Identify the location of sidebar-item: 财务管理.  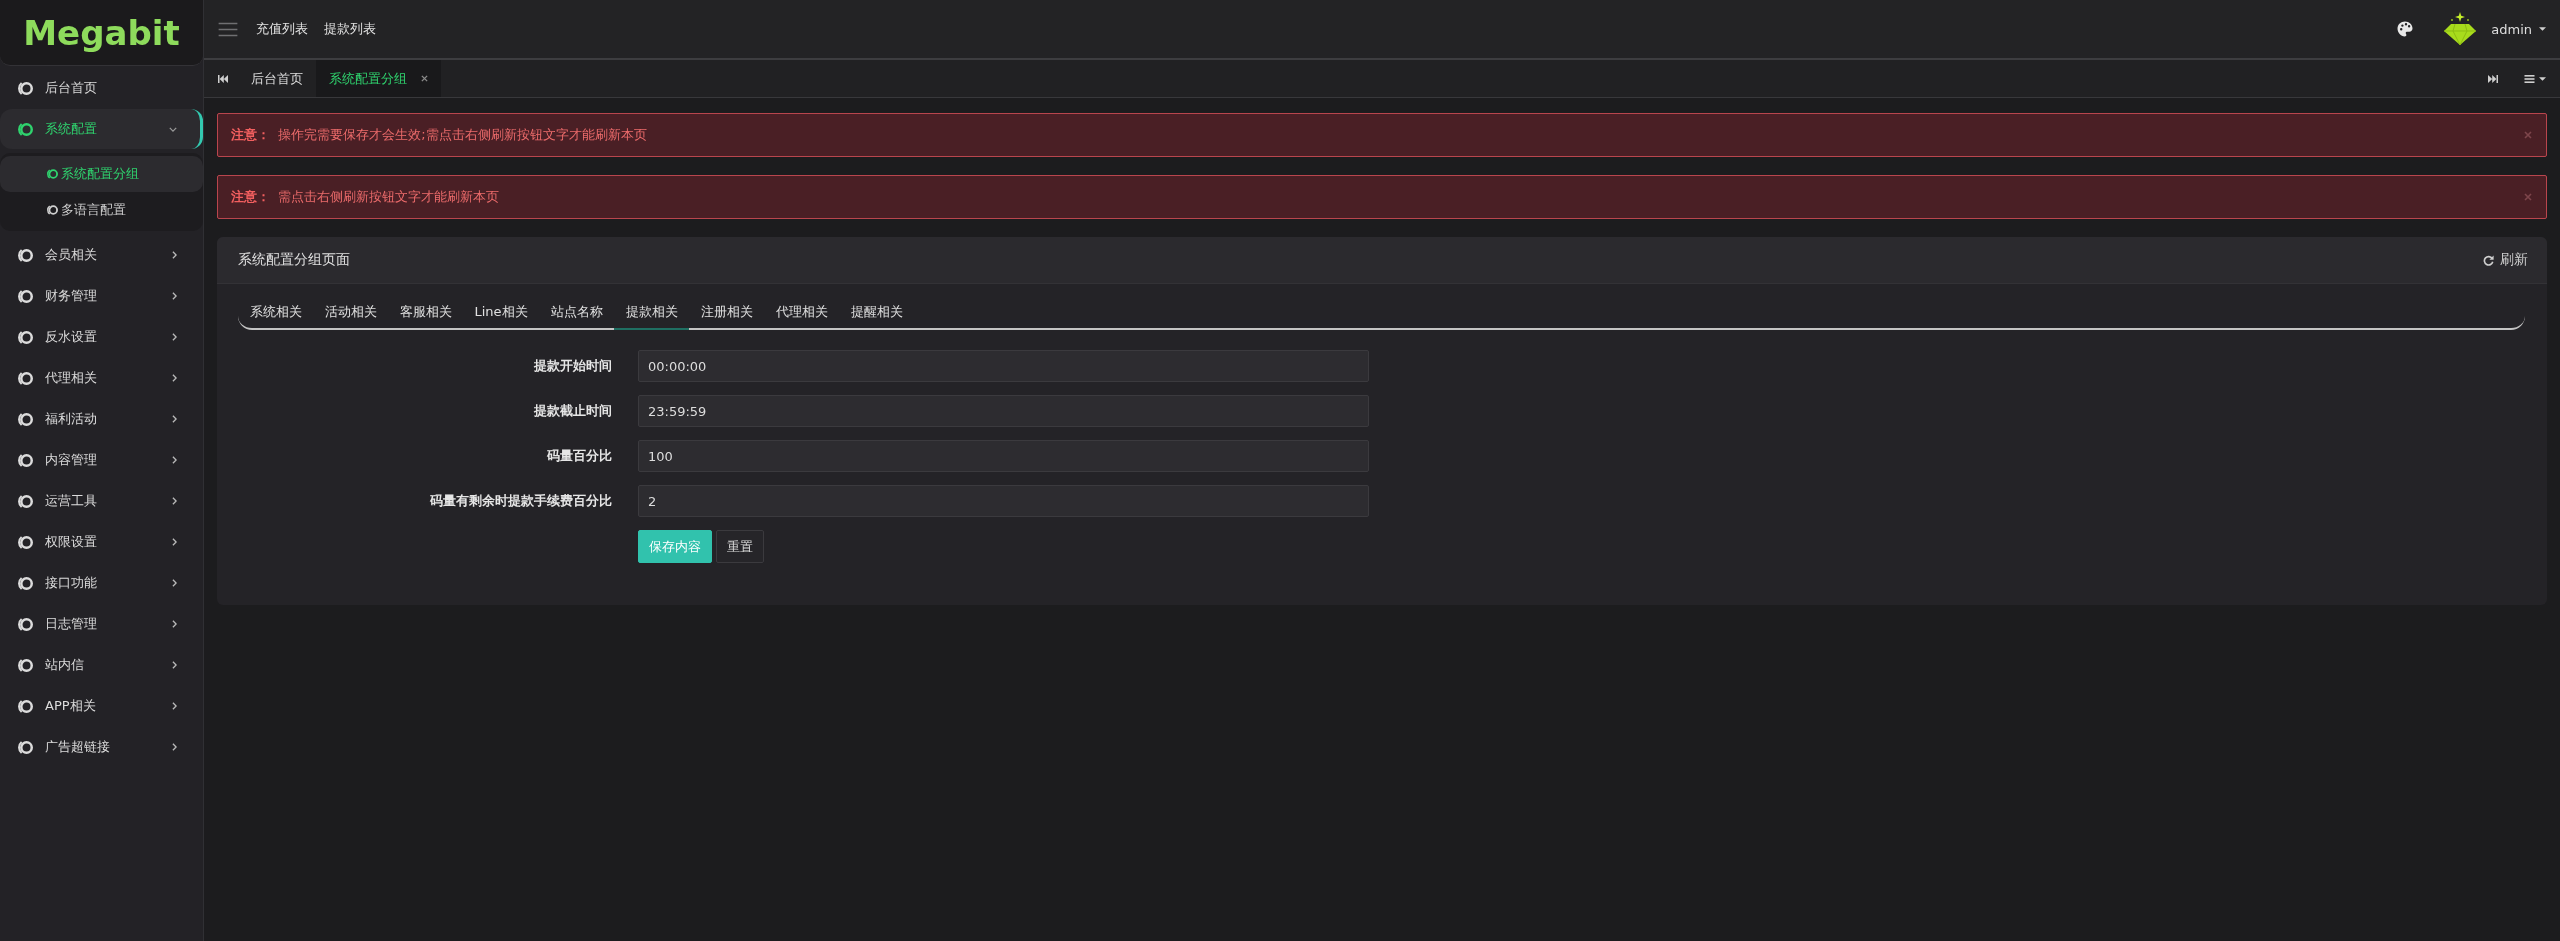
(101, 296).